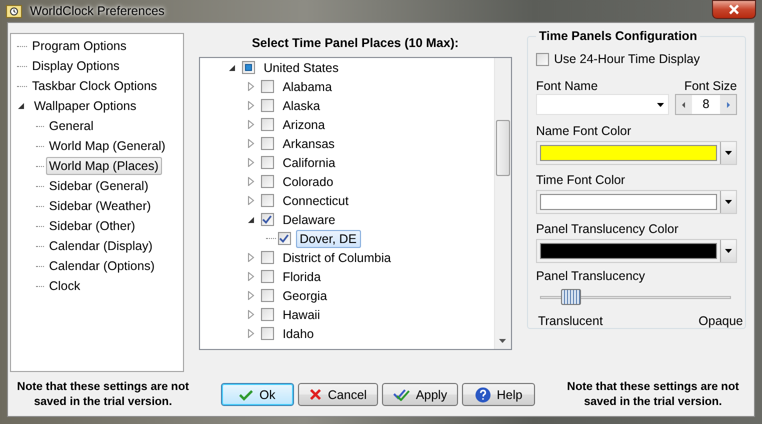 The height and width of the screenshot is (424, 762). I want to click on nav-item: Calendar (Options), so click(102, 266).